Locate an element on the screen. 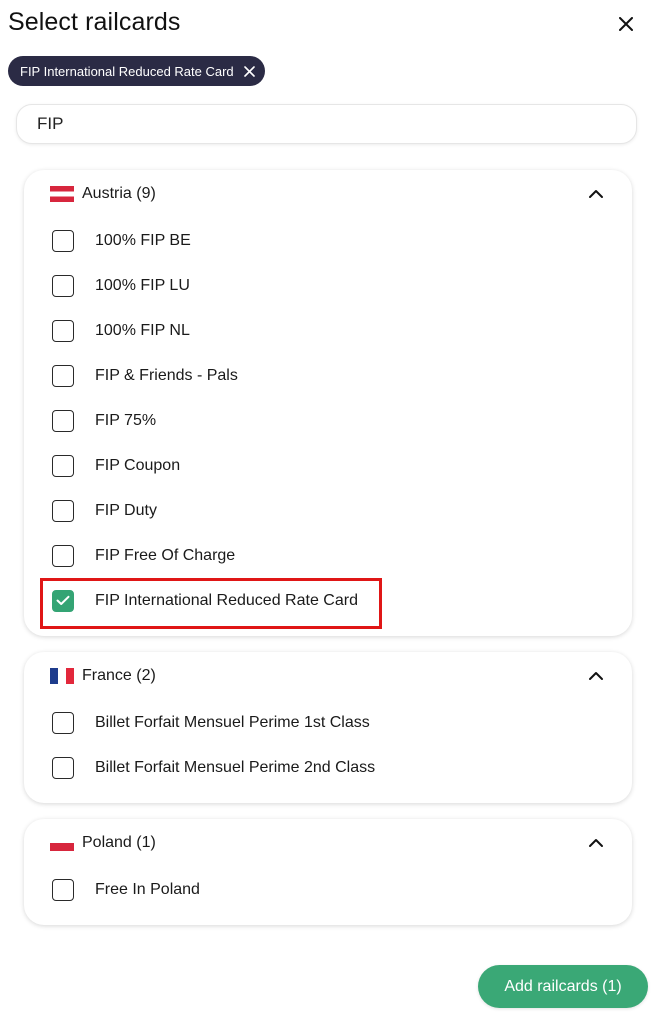 The width and height of the screenshot is (661, 1016). railcard-label: FIP & Friends - Pals is located at coordinates (166, 375).